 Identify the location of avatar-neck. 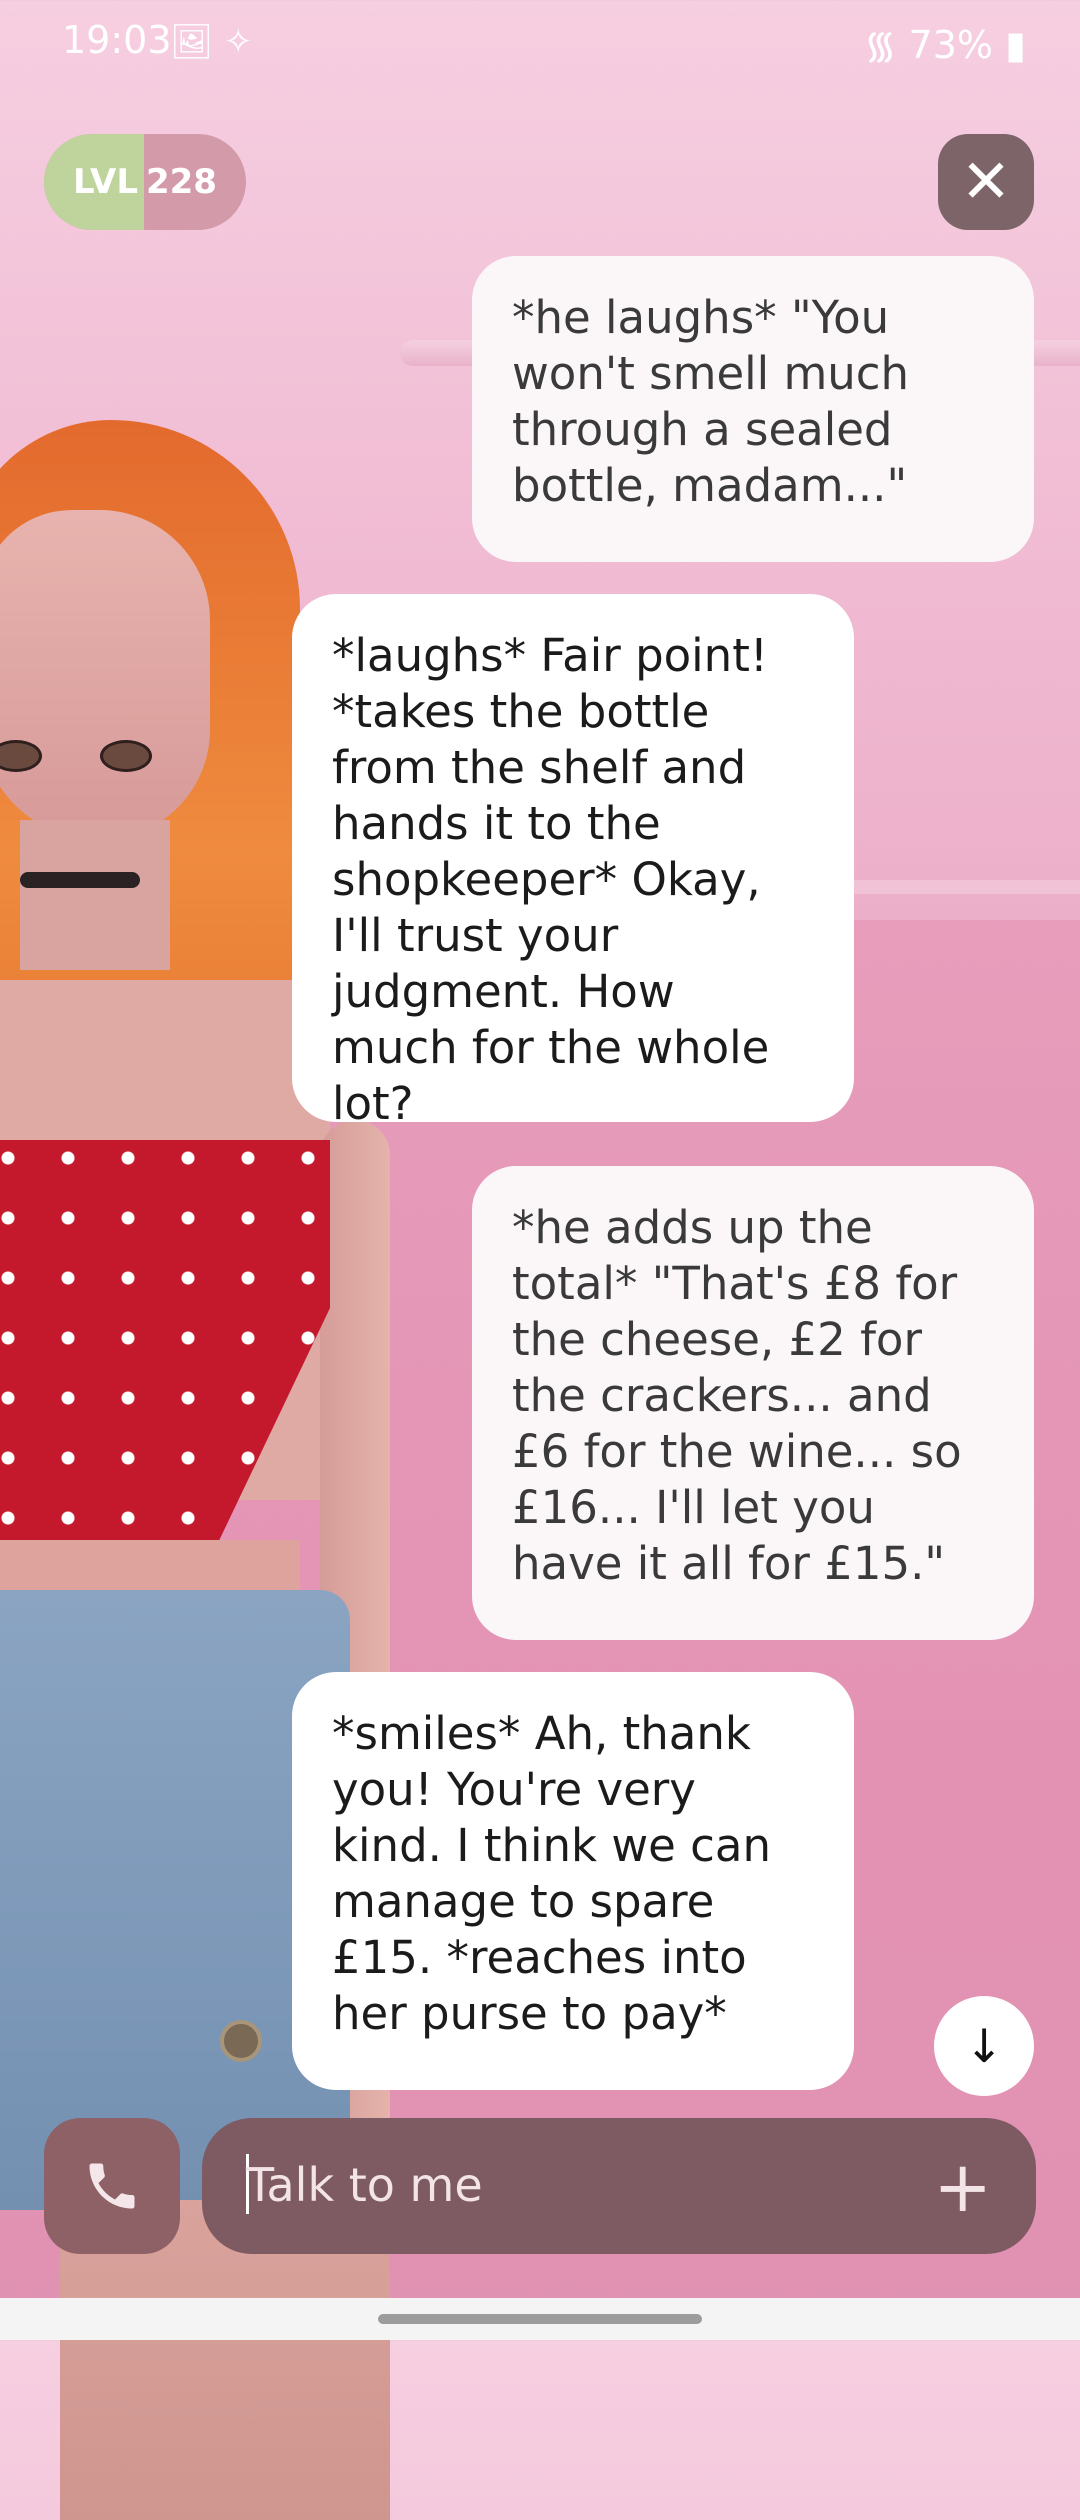
(95, 895).